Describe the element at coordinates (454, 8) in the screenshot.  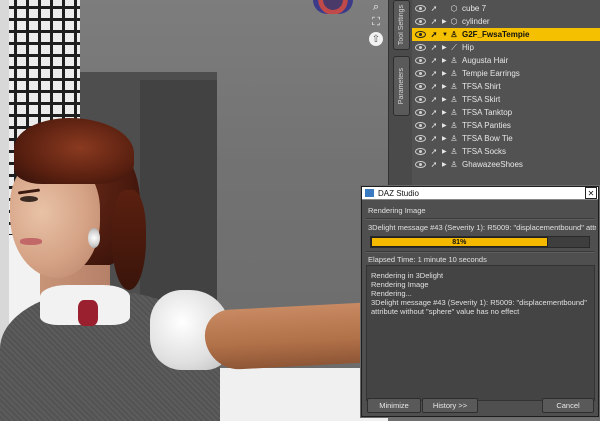
I see `cube-icon: ⬡` at that location.